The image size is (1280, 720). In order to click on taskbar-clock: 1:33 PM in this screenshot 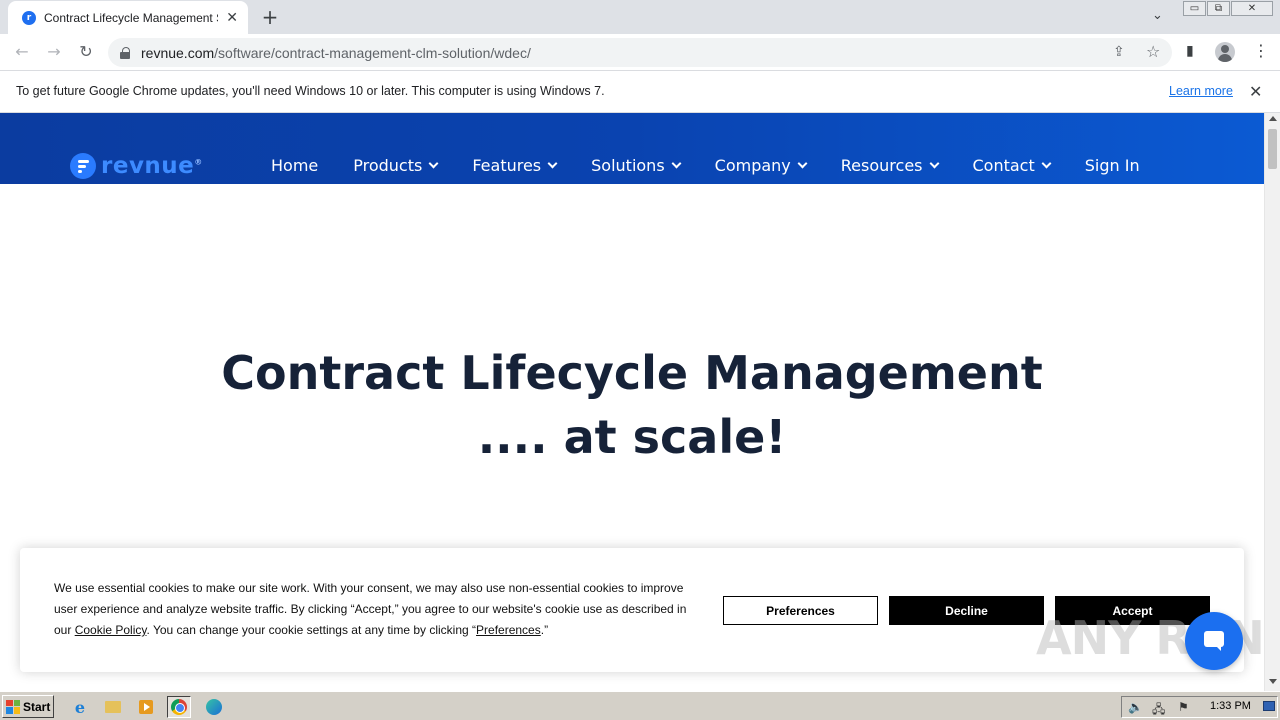, I will do `click(1230, 706)`.